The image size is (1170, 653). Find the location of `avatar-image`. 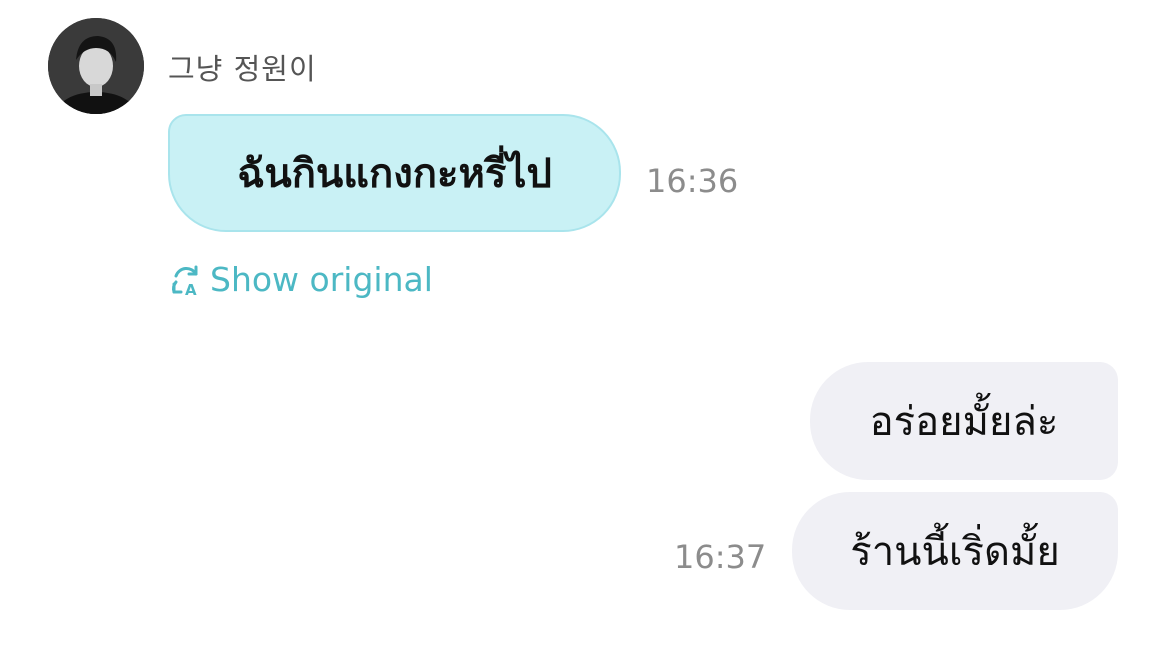

avatar-image is located at coordinates (96, 66).